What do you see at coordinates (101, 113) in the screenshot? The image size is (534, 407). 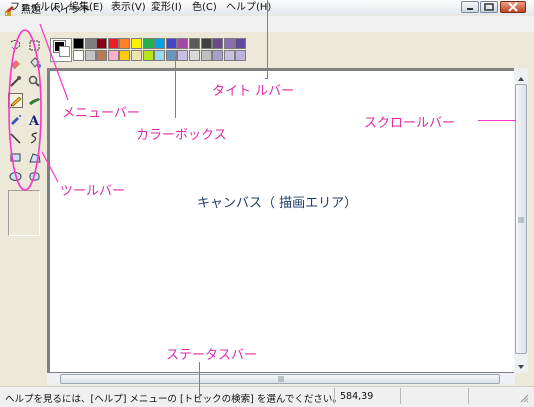 I see `annotation-menu-bar: メニューバー` at bounding box center [101, 113].